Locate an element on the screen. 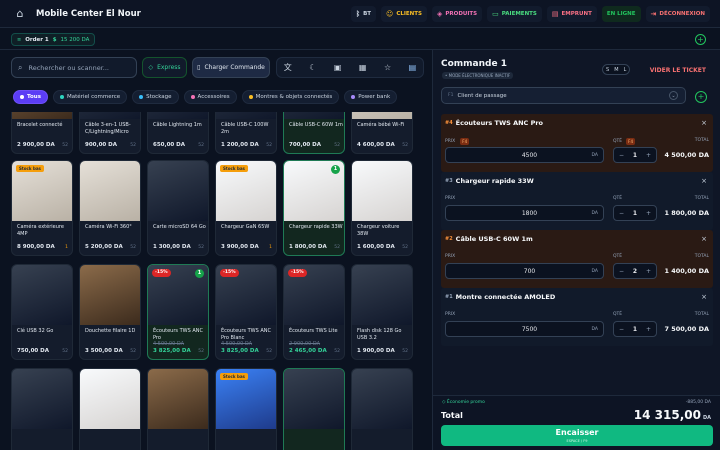 Image resolution: width=720 pixels, height=450 pixels. category-montres: Montres & objets connectés is located at coordinates (290, 97).